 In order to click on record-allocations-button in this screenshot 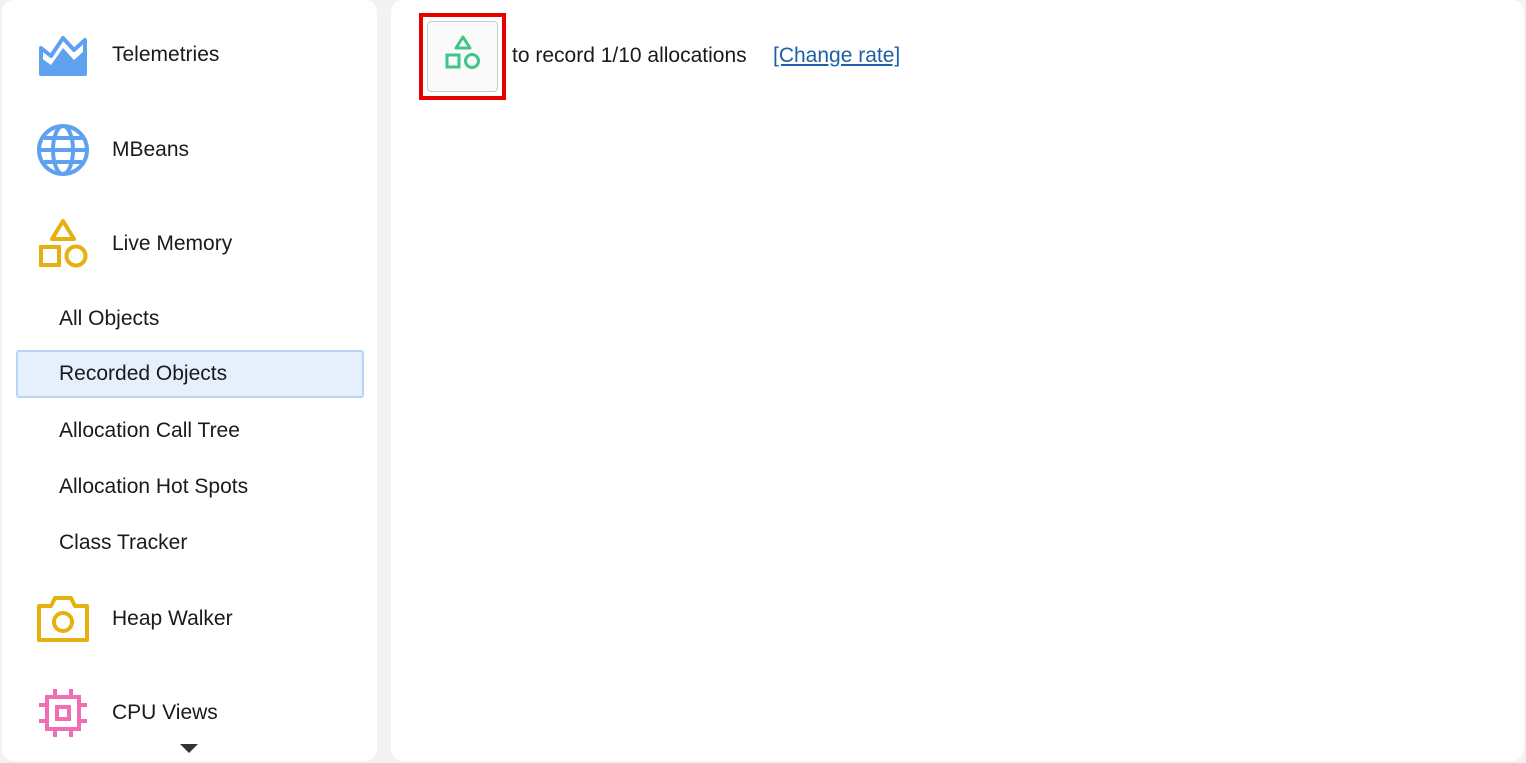, I will do `click(462, 56)`.